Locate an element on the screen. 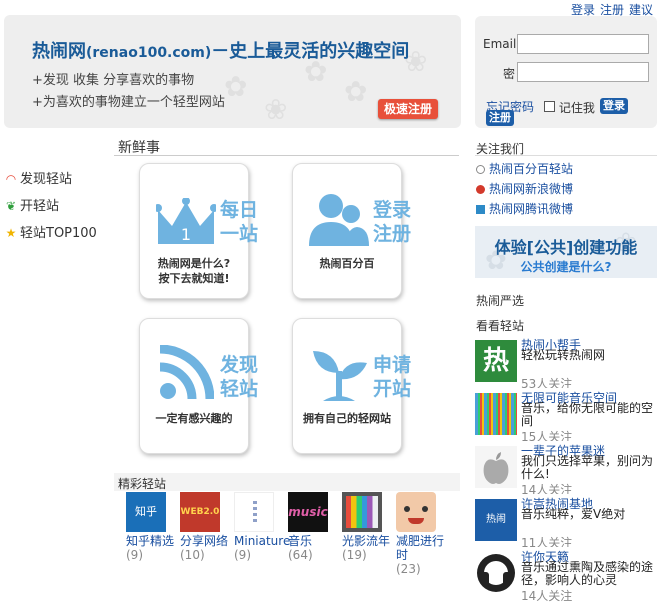  promo-subtitle: 公共创建是什么? is located at coordinates (566, 266).